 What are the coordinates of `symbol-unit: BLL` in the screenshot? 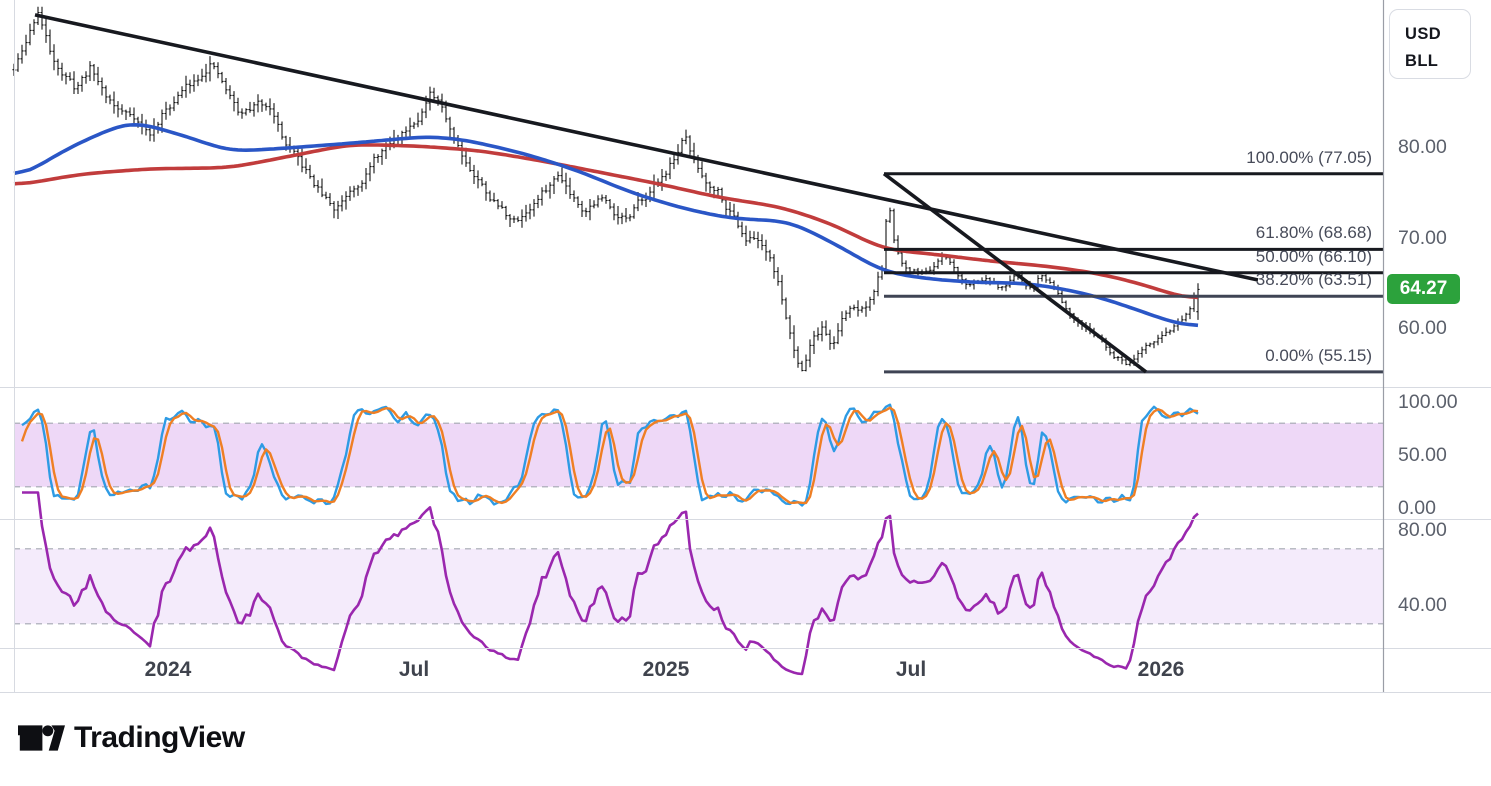 It's located at (1422, 61).